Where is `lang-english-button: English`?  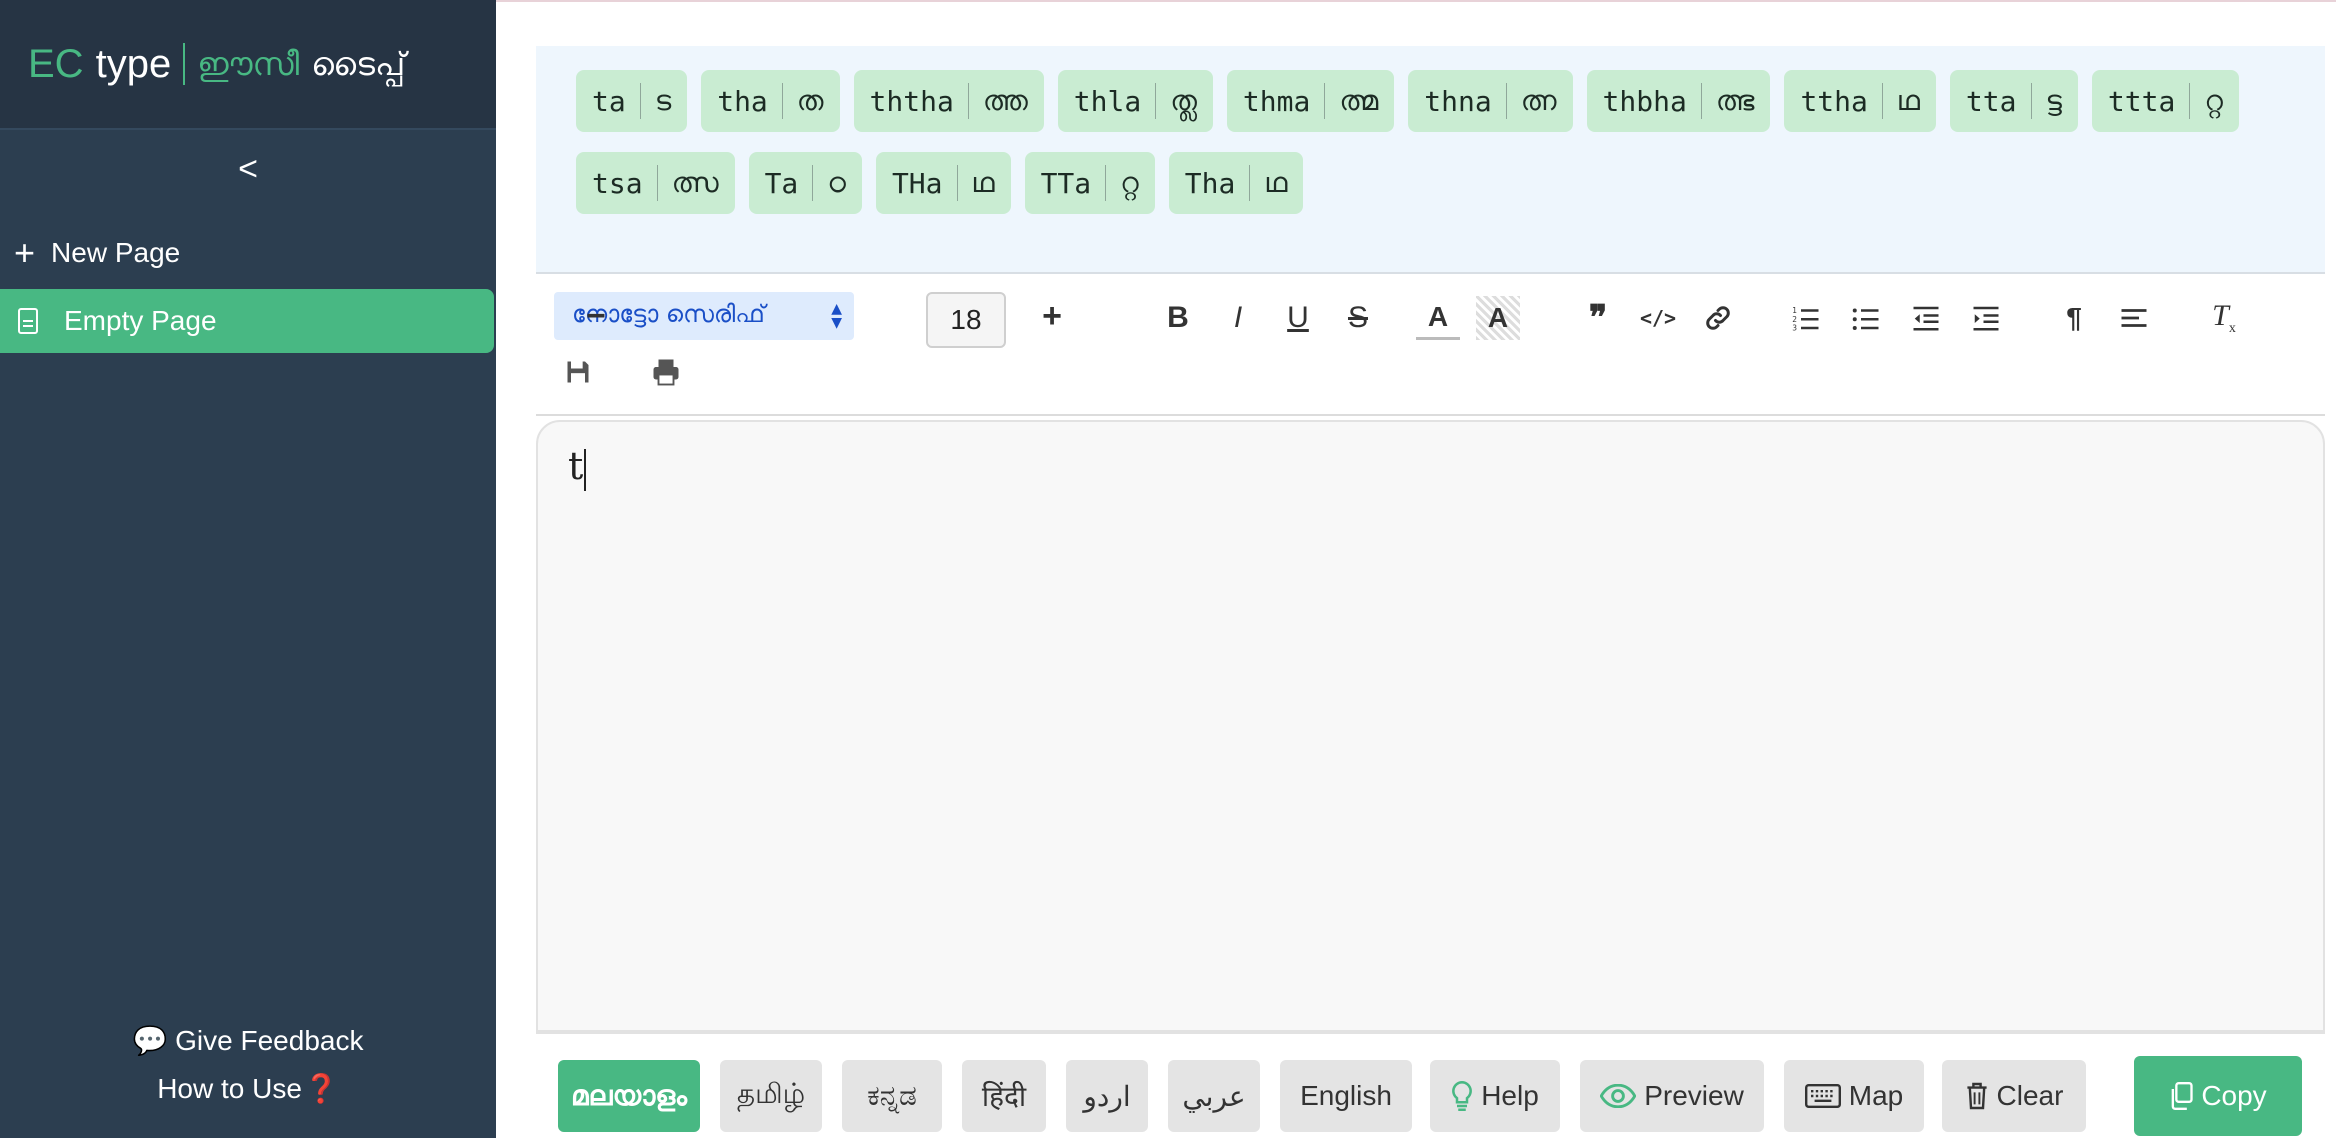 lang-english-button: English is located at coordinates (1346, 1096).